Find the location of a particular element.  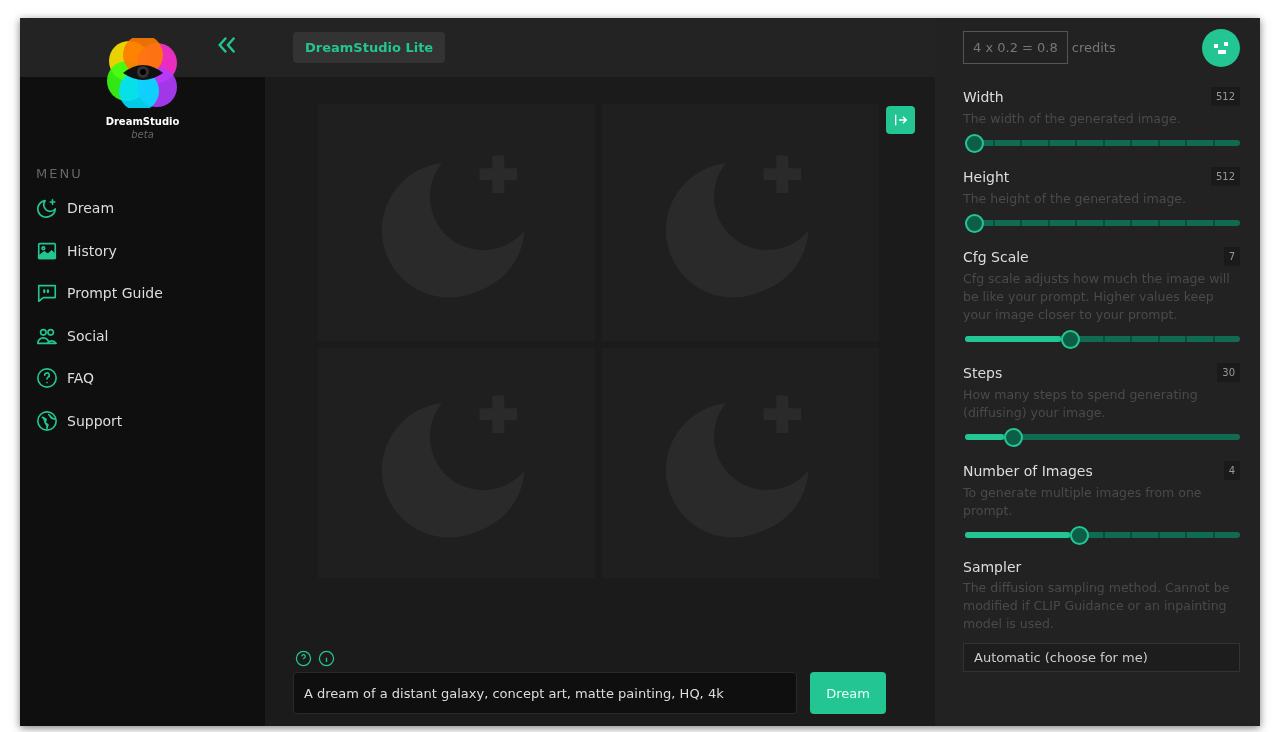

menu-item: Support is located at coordinates (142, 420).